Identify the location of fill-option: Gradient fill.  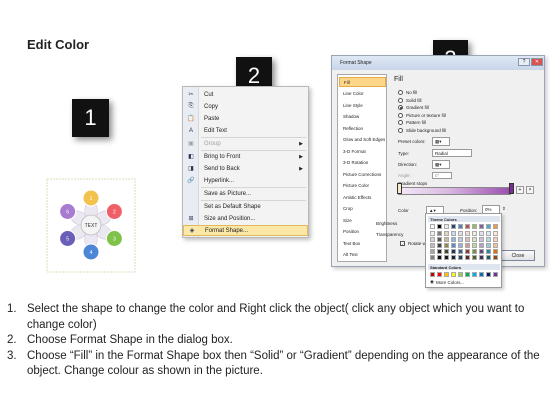
(413, 107).